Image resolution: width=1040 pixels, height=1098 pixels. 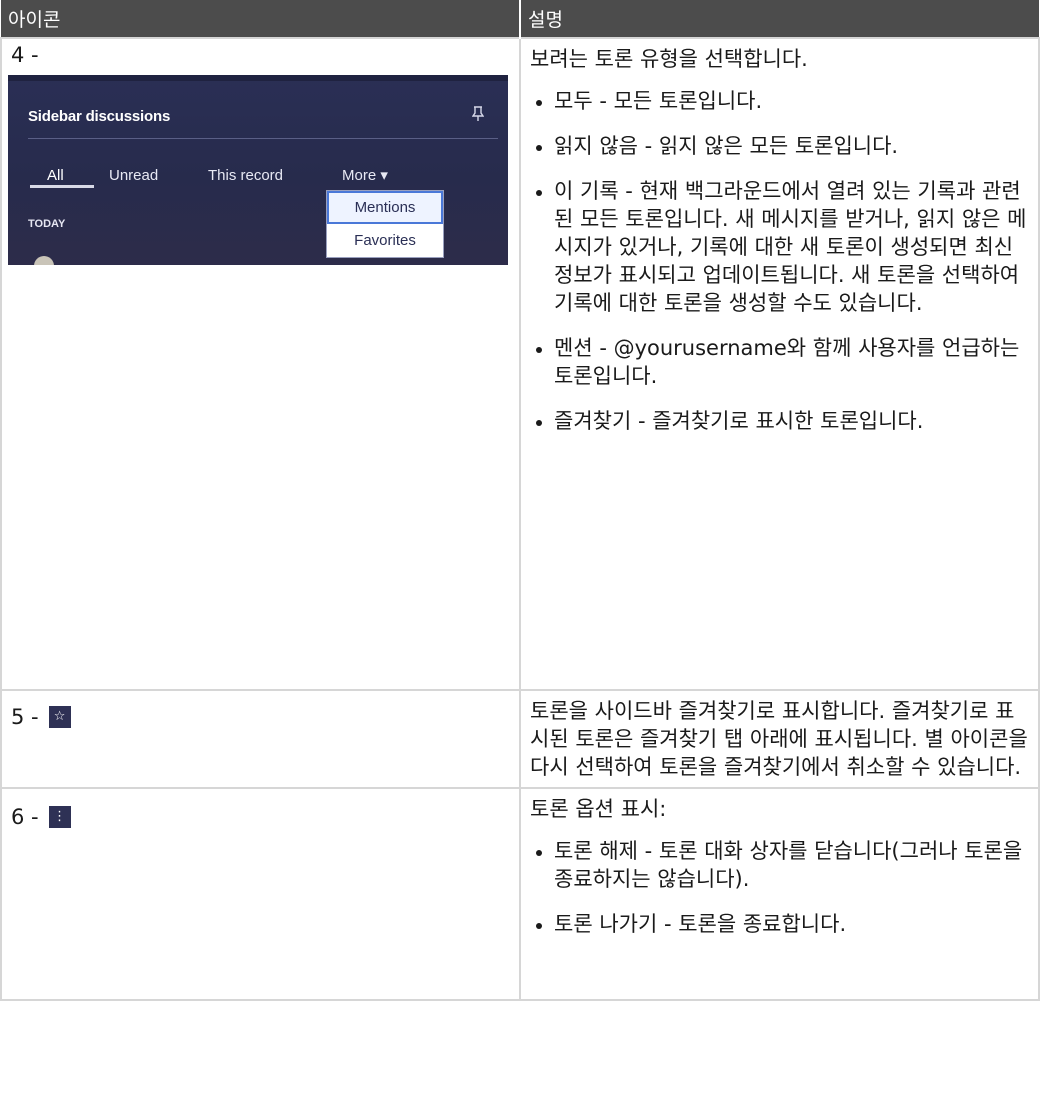 What do you see at coordinates (598, 809) in the screenshot?
I see `description-lead: 토론 옵션 표시:` at bounding box center [598, 809].